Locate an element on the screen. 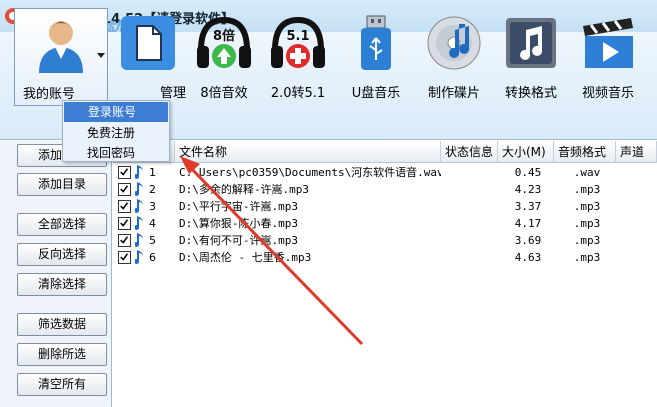  row-size: 4.63 is located at coordinates (528, 257).